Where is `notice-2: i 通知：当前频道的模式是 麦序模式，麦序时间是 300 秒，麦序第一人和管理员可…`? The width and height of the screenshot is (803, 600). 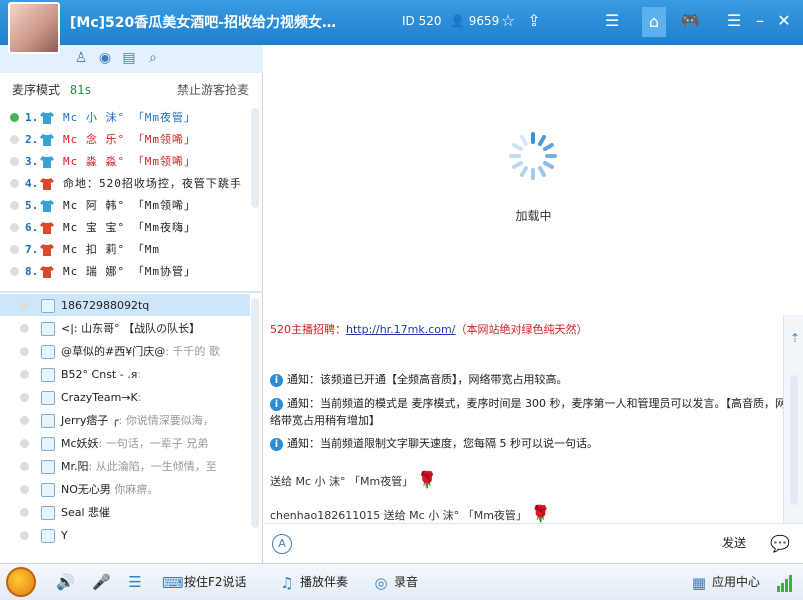
notice-2: i 通知：当前频道的模式是 麦序模式，麦序时间是 300 秒，麦序第一人和管理员可… is located at coordinates (530, 412).